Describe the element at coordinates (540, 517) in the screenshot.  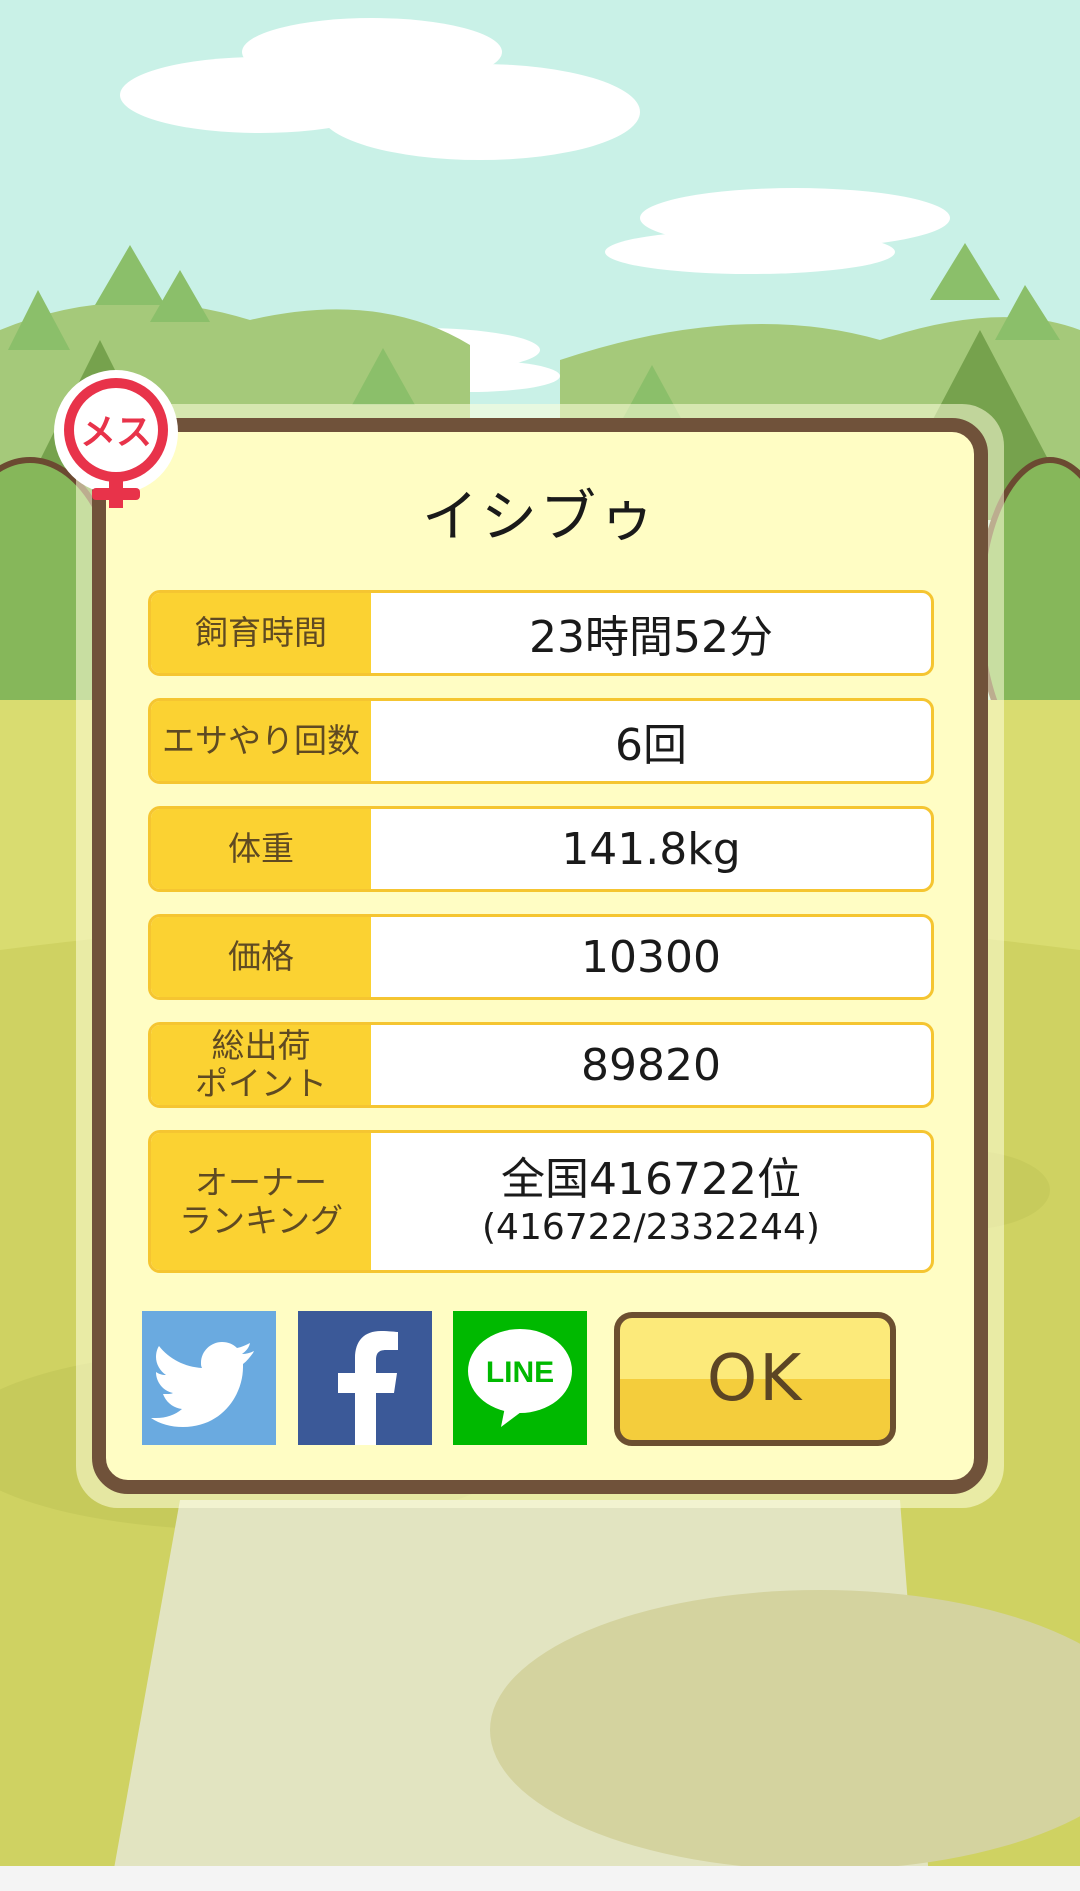
I see `pig-name-title: イシブゥ` at that location.